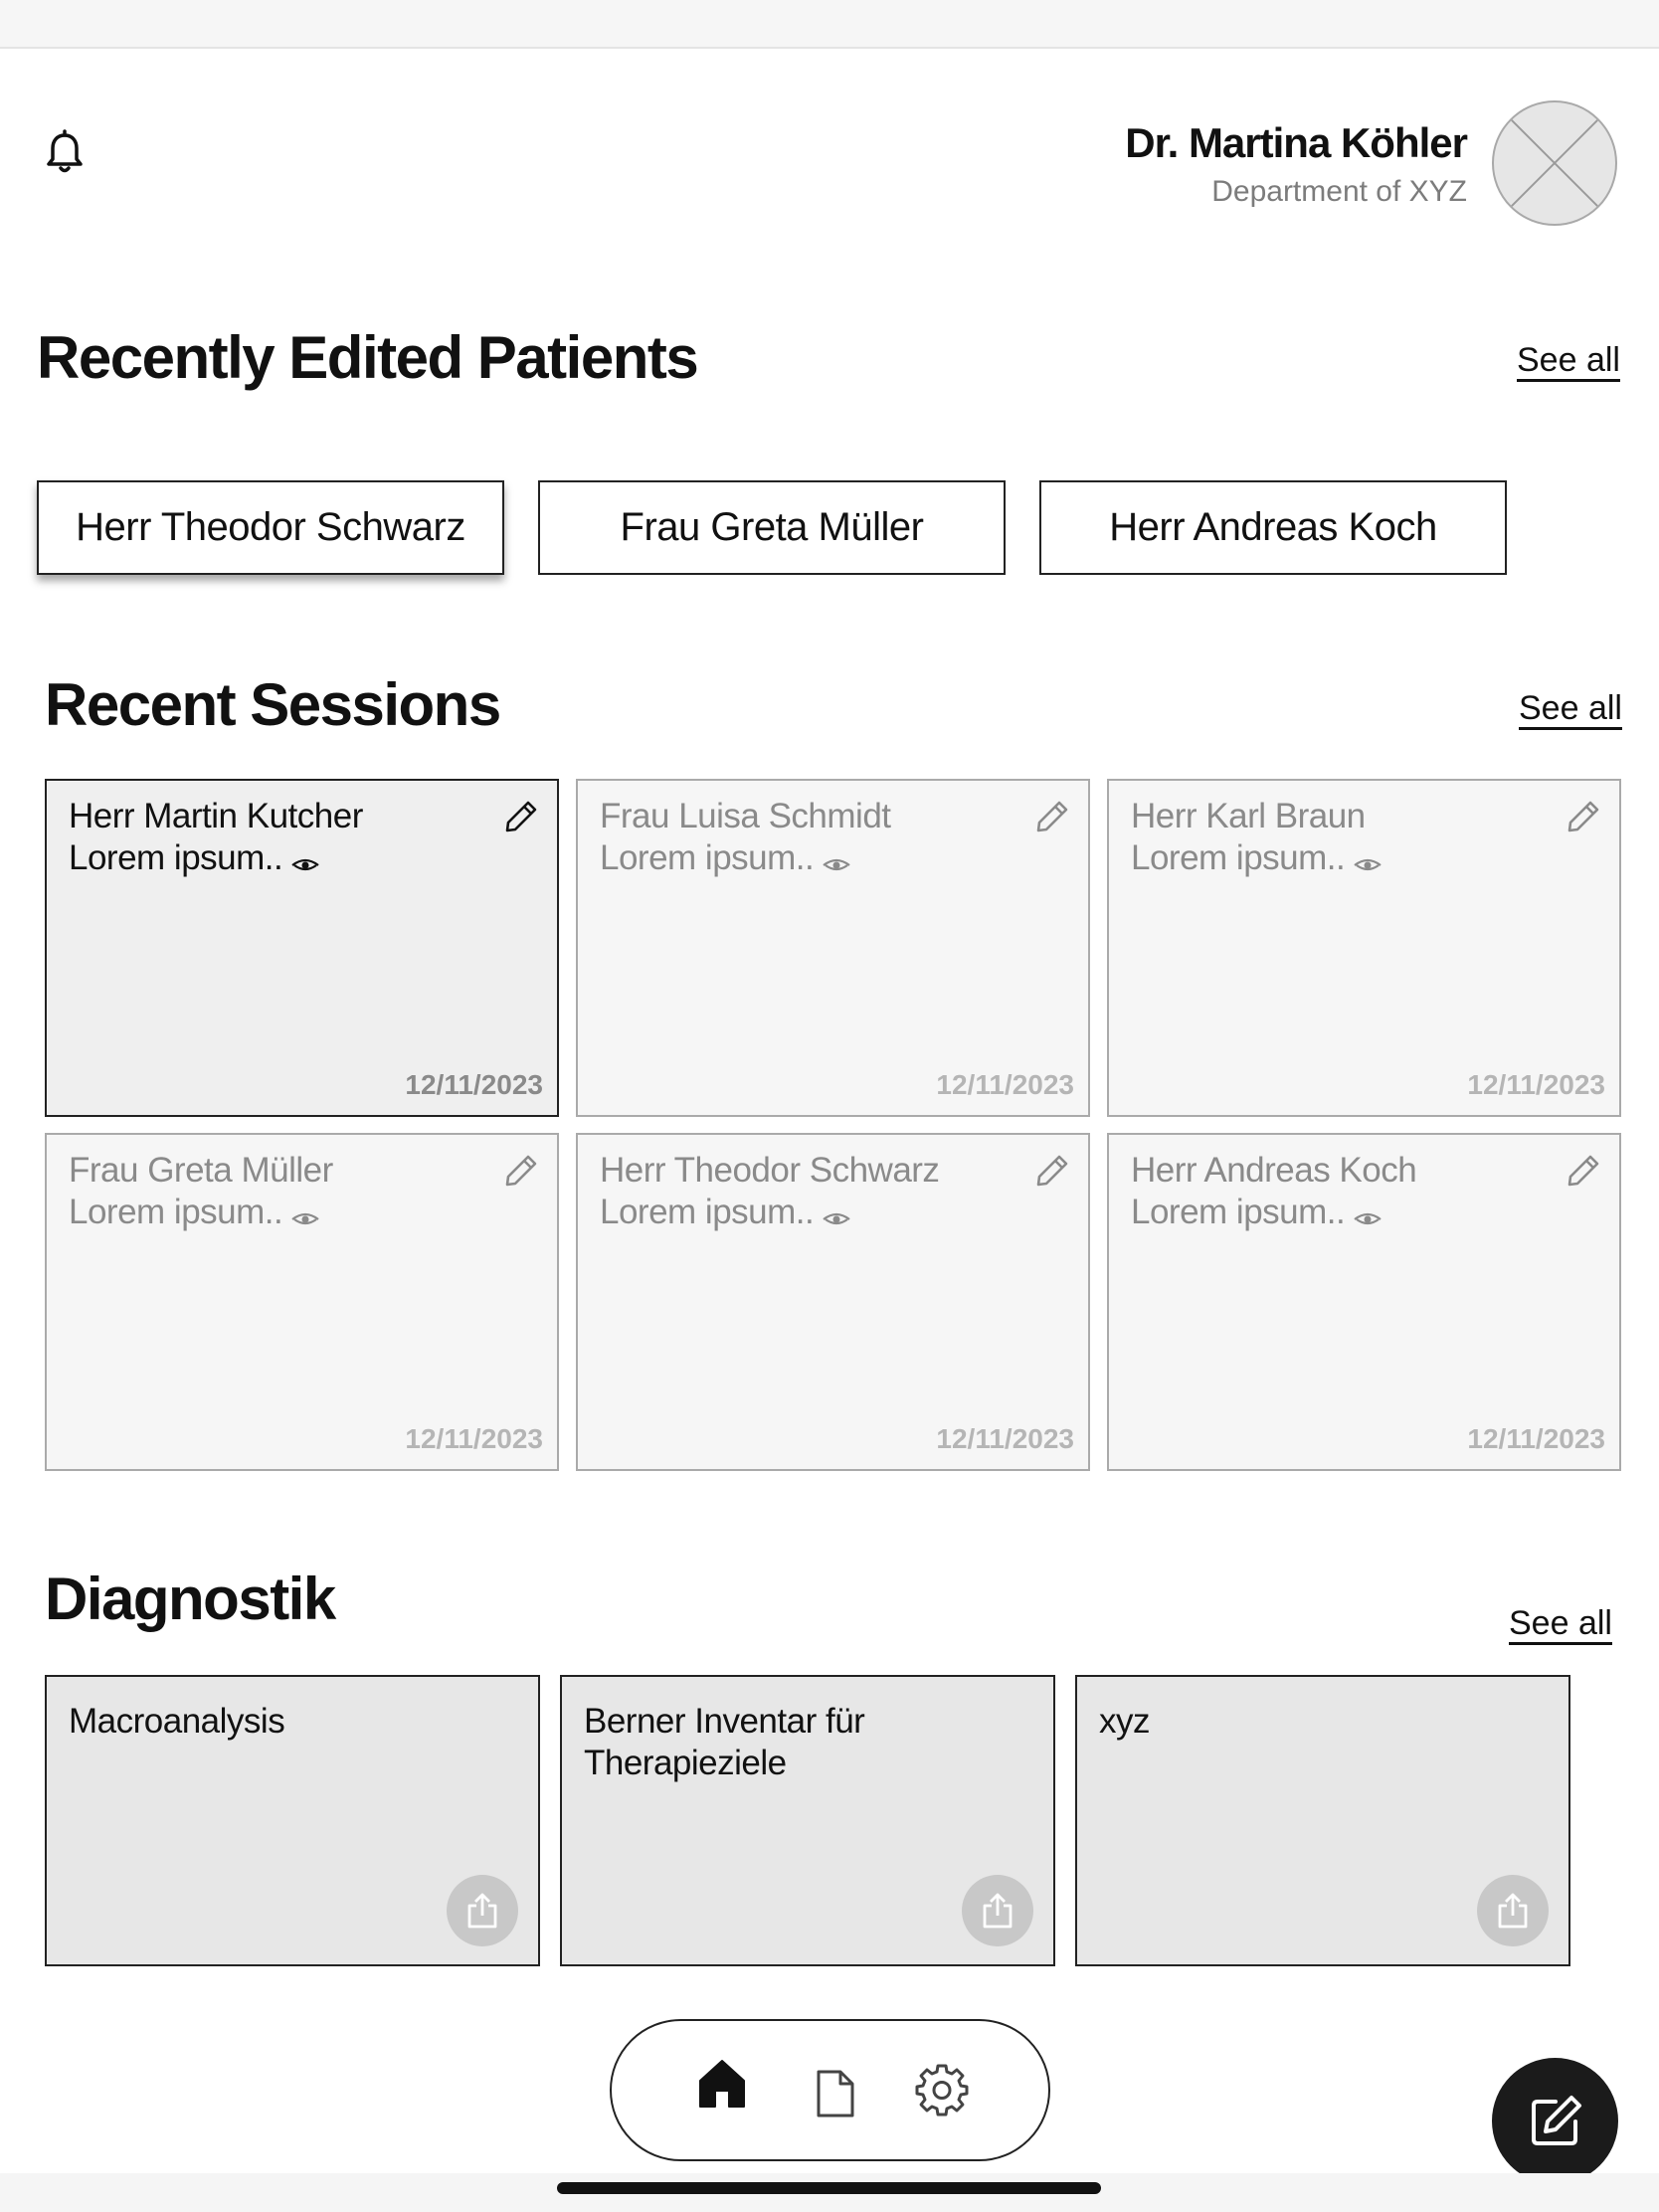  Describe the element at coordinates (829, 2188) in the screenshot. I see `home-indicator` at that location.